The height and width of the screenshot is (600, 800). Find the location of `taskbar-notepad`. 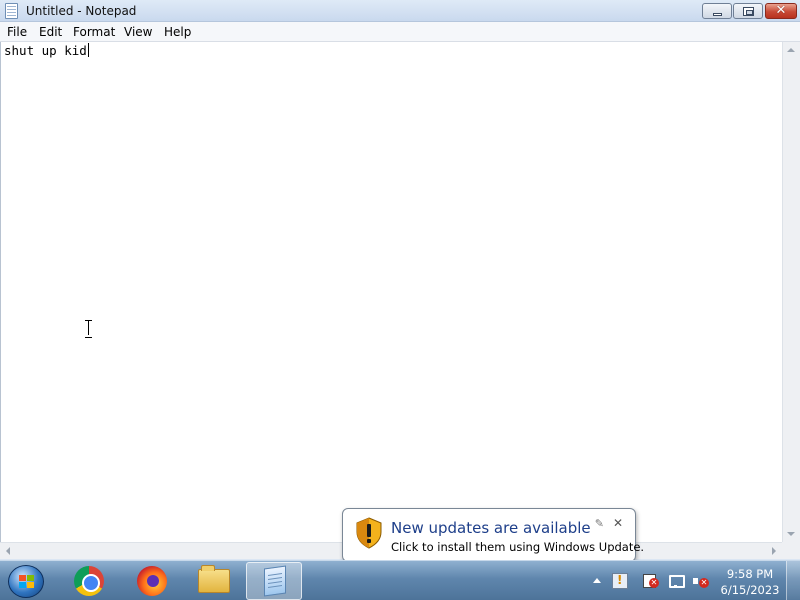

taskbar-notepad is located at coordinates (274, 581).